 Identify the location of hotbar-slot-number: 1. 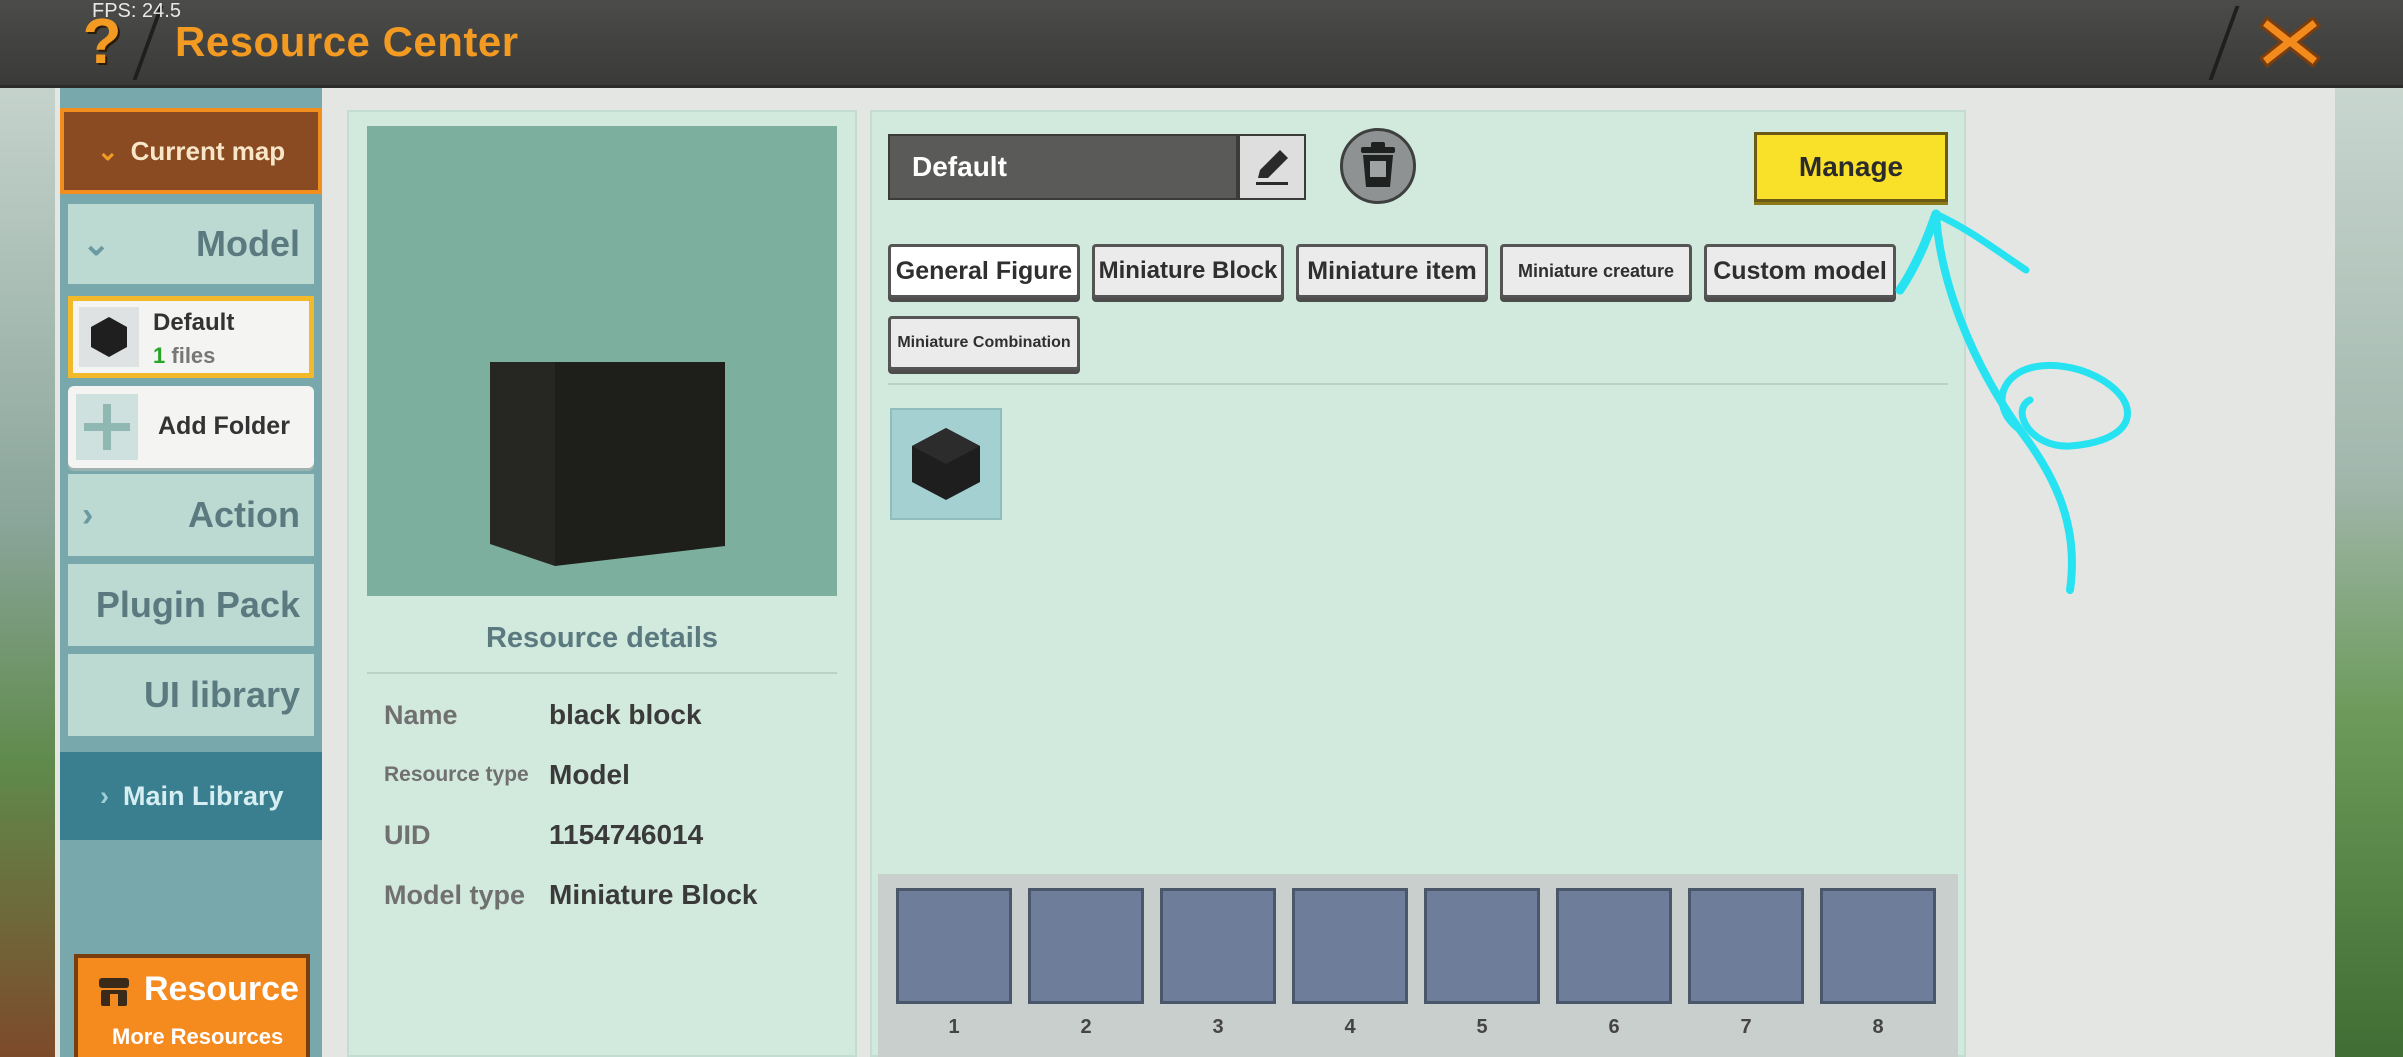
(954, 1027).